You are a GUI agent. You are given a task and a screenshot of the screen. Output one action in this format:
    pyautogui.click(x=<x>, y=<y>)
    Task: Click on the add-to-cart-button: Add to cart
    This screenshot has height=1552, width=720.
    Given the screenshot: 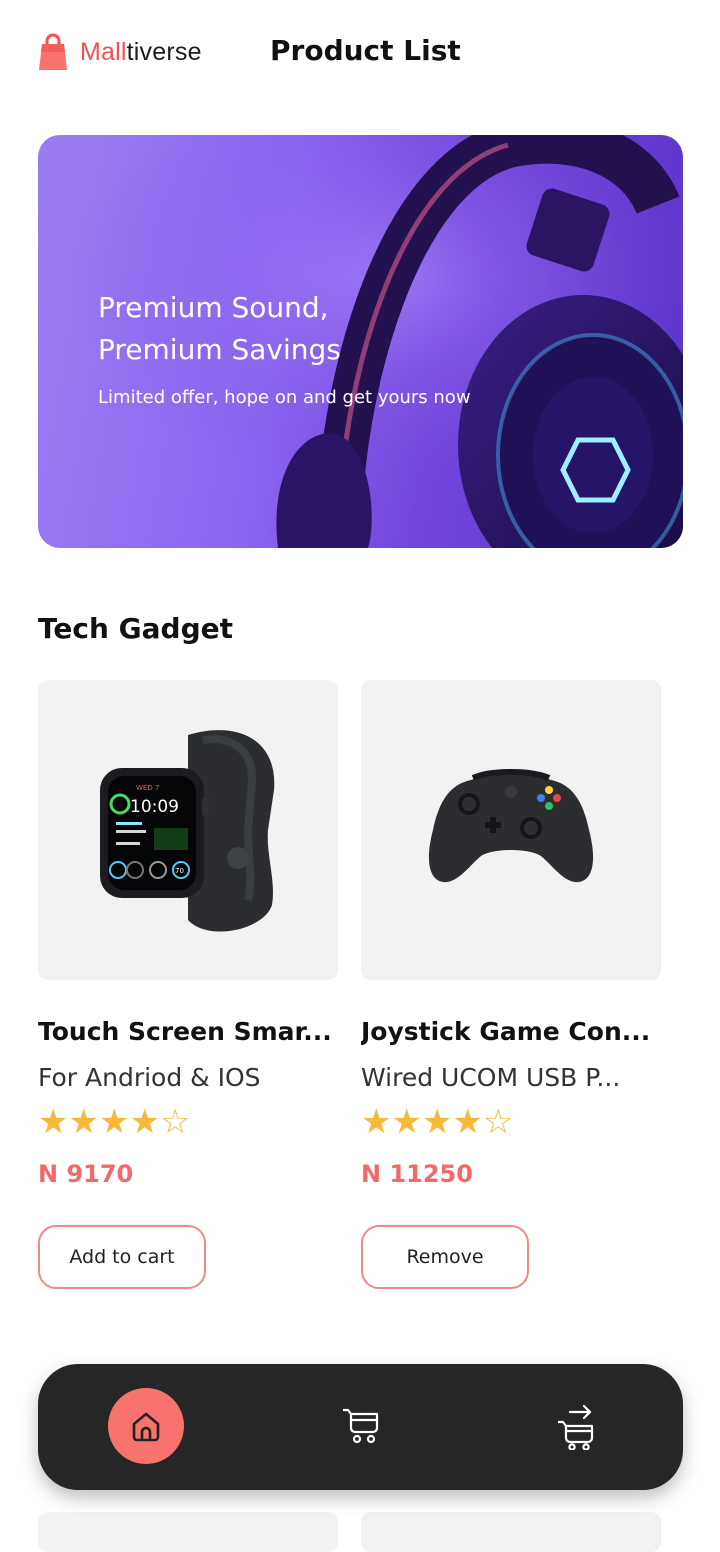 What is the action you would take?
    pyautogui.click(x=122, y=1257)
    